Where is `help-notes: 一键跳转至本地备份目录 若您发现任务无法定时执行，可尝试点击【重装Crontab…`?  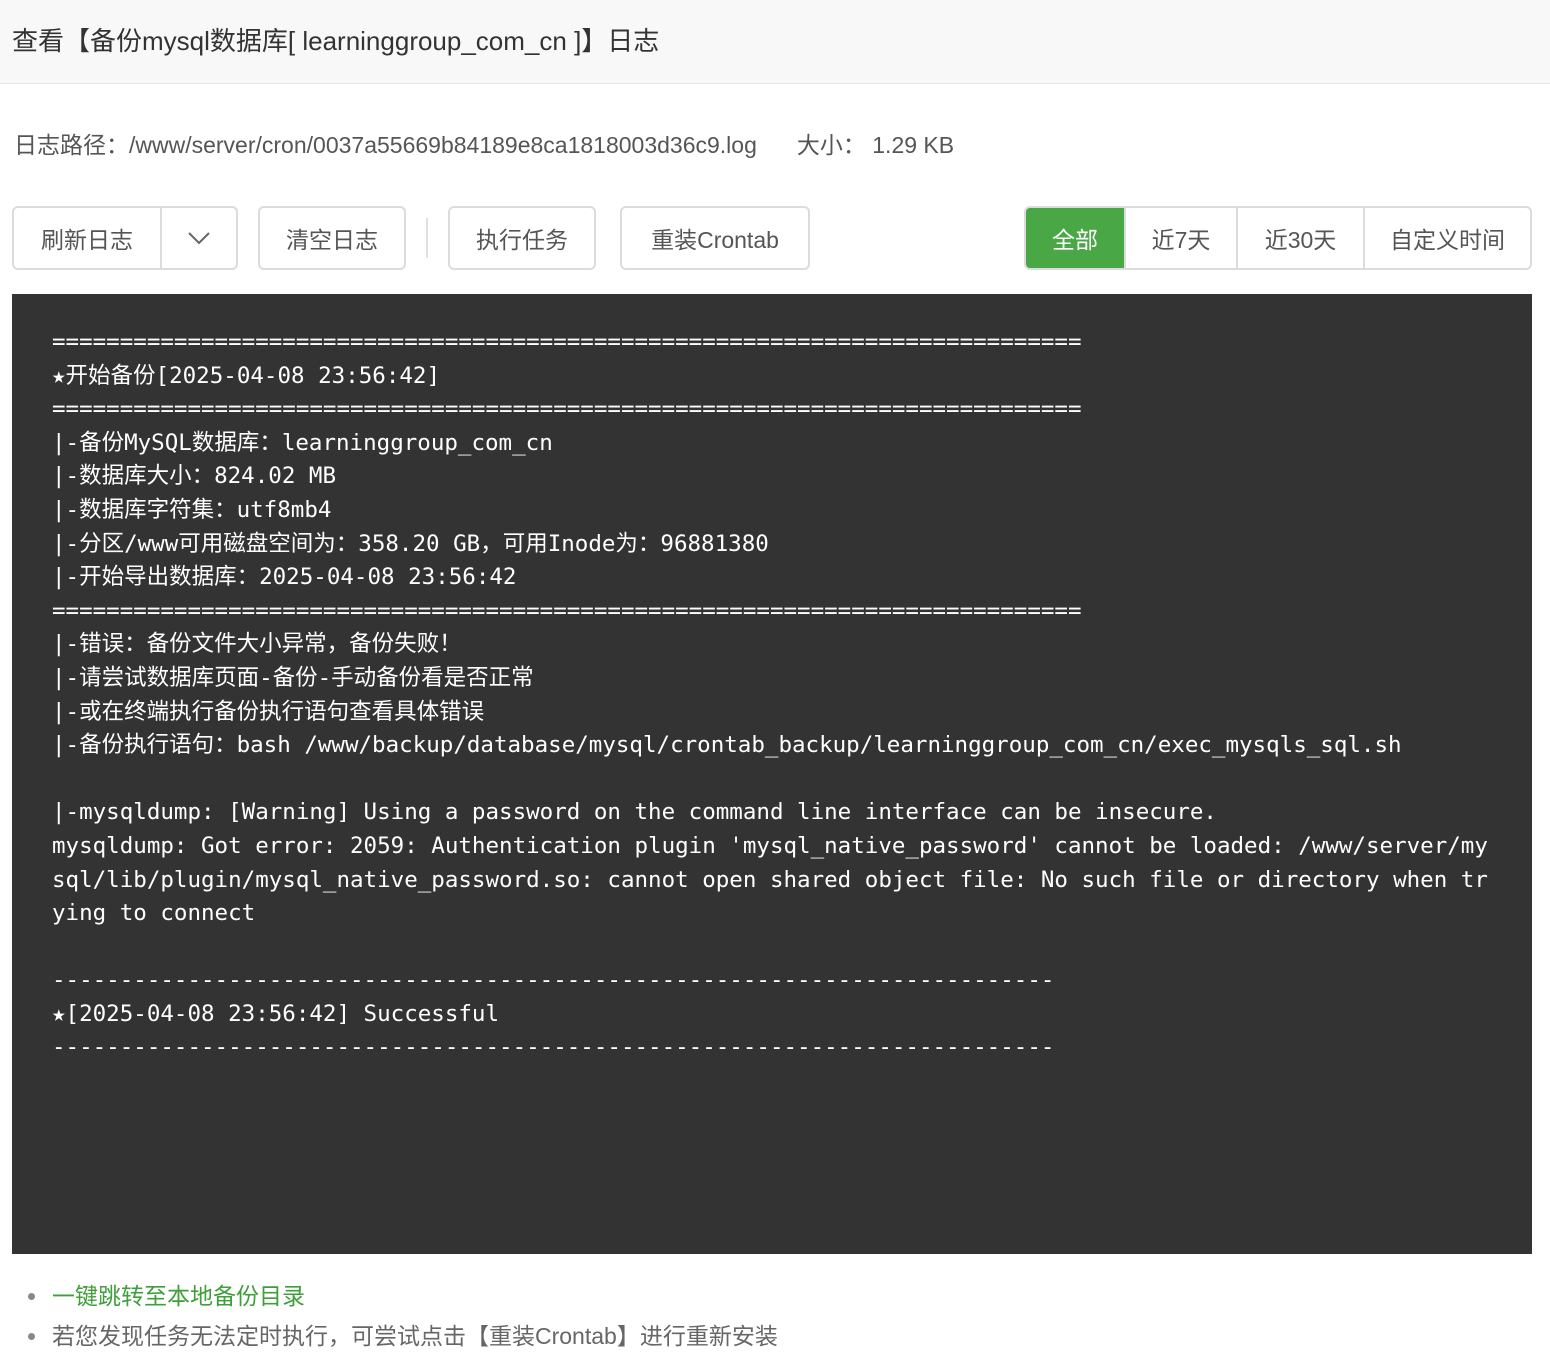
help-notes: 一键跳转至本地备份目录 若您发现任务无法定时执行，可尝试点击【重装Crontab… is located at coordinates (401, 1316).